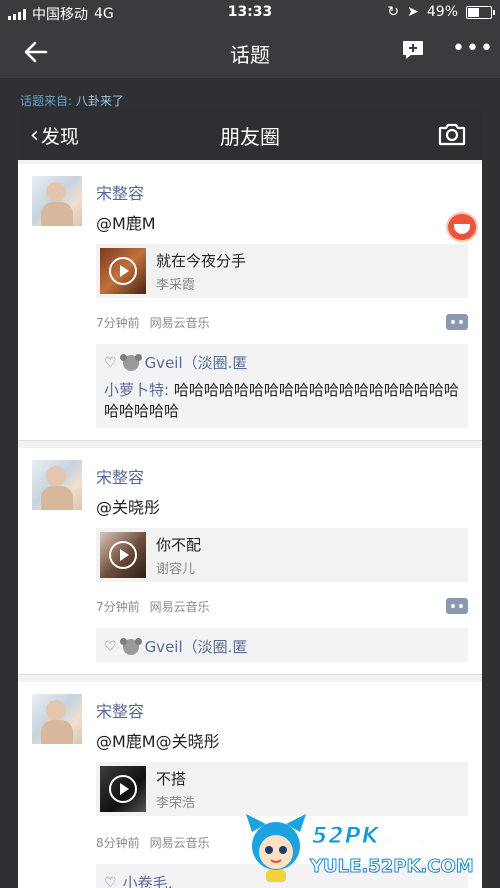  I want to click on post-text: @关晓彤, so click(128, 507).